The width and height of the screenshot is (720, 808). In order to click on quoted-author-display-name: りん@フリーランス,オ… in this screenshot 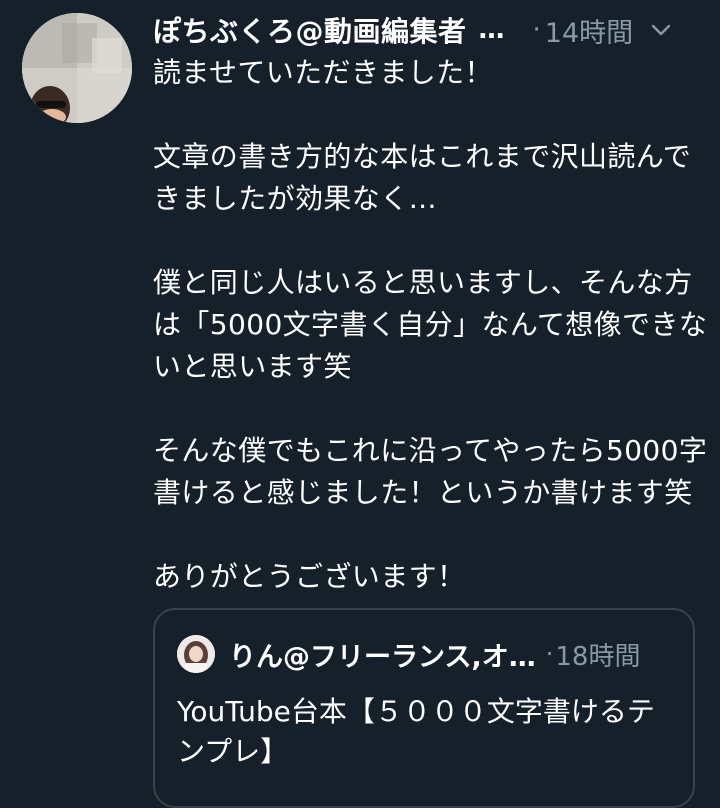, I will do `click(382, 654)`.